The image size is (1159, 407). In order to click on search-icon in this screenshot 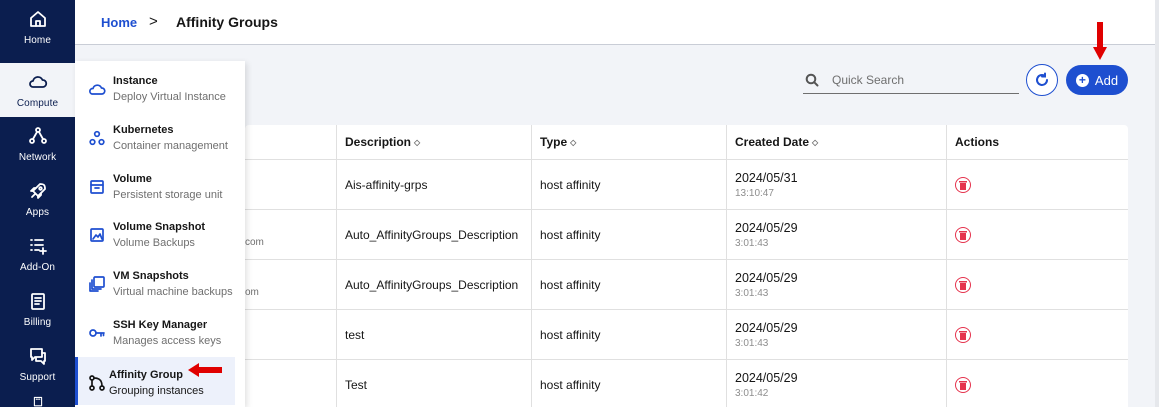, I will do `click(812, 79)`.